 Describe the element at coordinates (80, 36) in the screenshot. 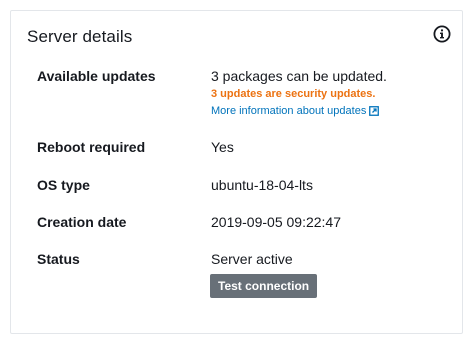

I see `card-title: Server details` at that location.